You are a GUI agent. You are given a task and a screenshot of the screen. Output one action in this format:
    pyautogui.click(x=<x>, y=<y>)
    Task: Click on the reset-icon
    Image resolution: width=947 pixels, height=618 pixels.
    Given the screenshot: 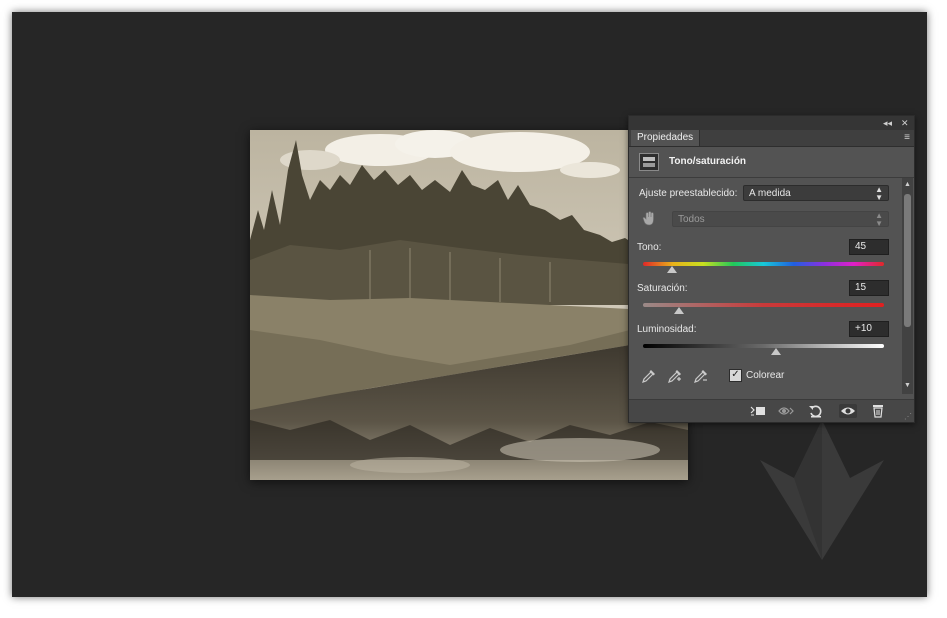 What is the action you would take?
    pyautogui.click(x=816, y=411)
    